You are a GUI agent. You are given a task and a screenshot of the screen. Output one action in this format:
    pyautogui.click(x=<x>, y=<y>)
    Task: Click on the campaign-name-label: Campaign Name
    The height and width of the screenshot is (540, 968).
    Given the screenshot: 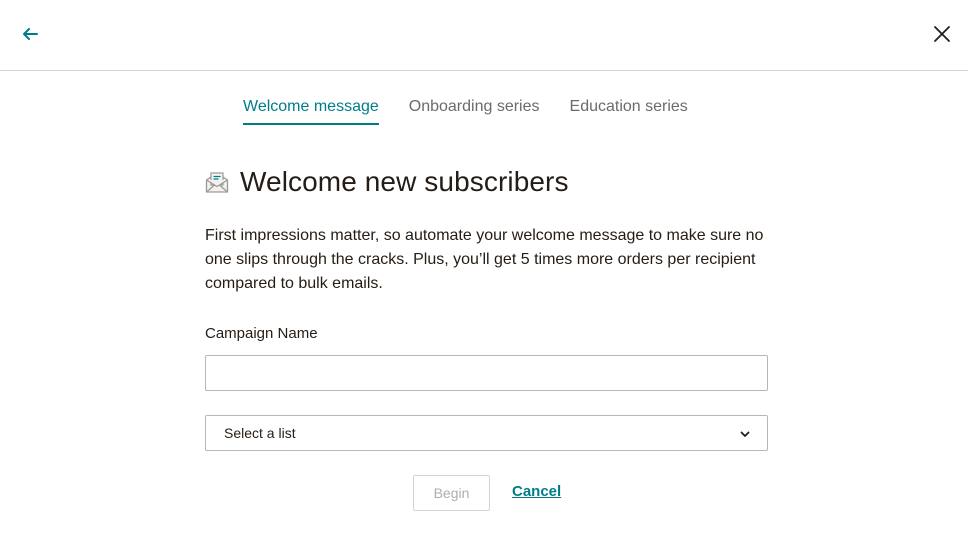 What is the action you would take?
    pyautogui.click(x=261, y=333)
    